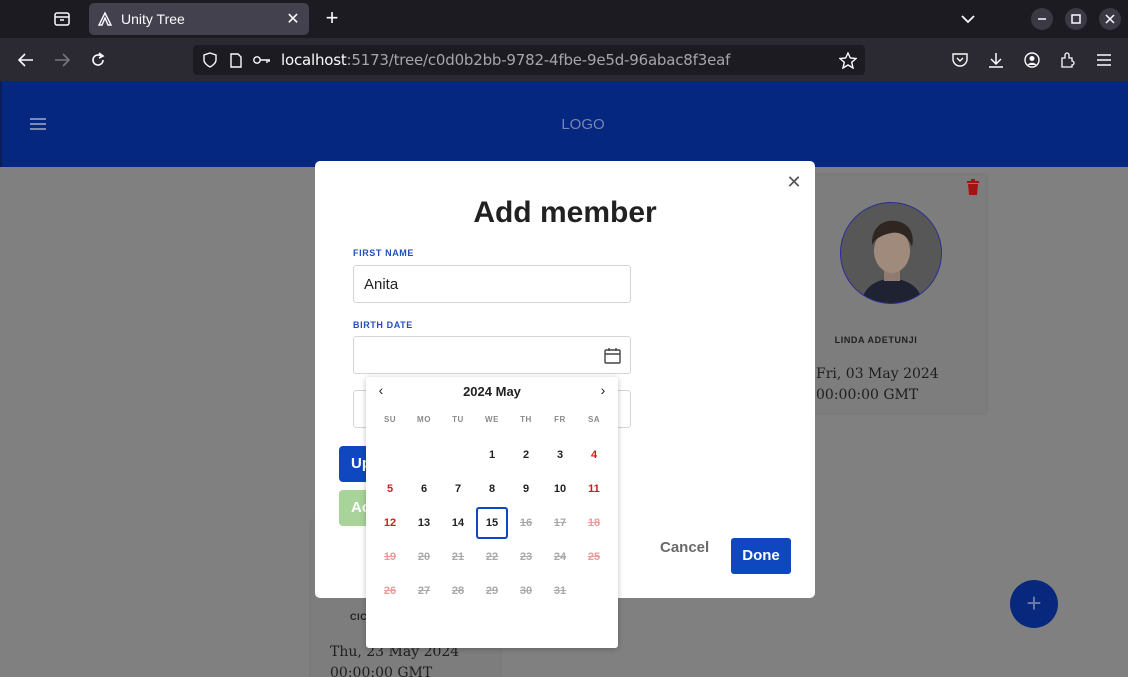 The width and height of the screenshot is (1128, 677). What do you see at coordinates (594, 455) in the screenshot?
I see `calendar-day: 4` at bounding box center [594, 455].